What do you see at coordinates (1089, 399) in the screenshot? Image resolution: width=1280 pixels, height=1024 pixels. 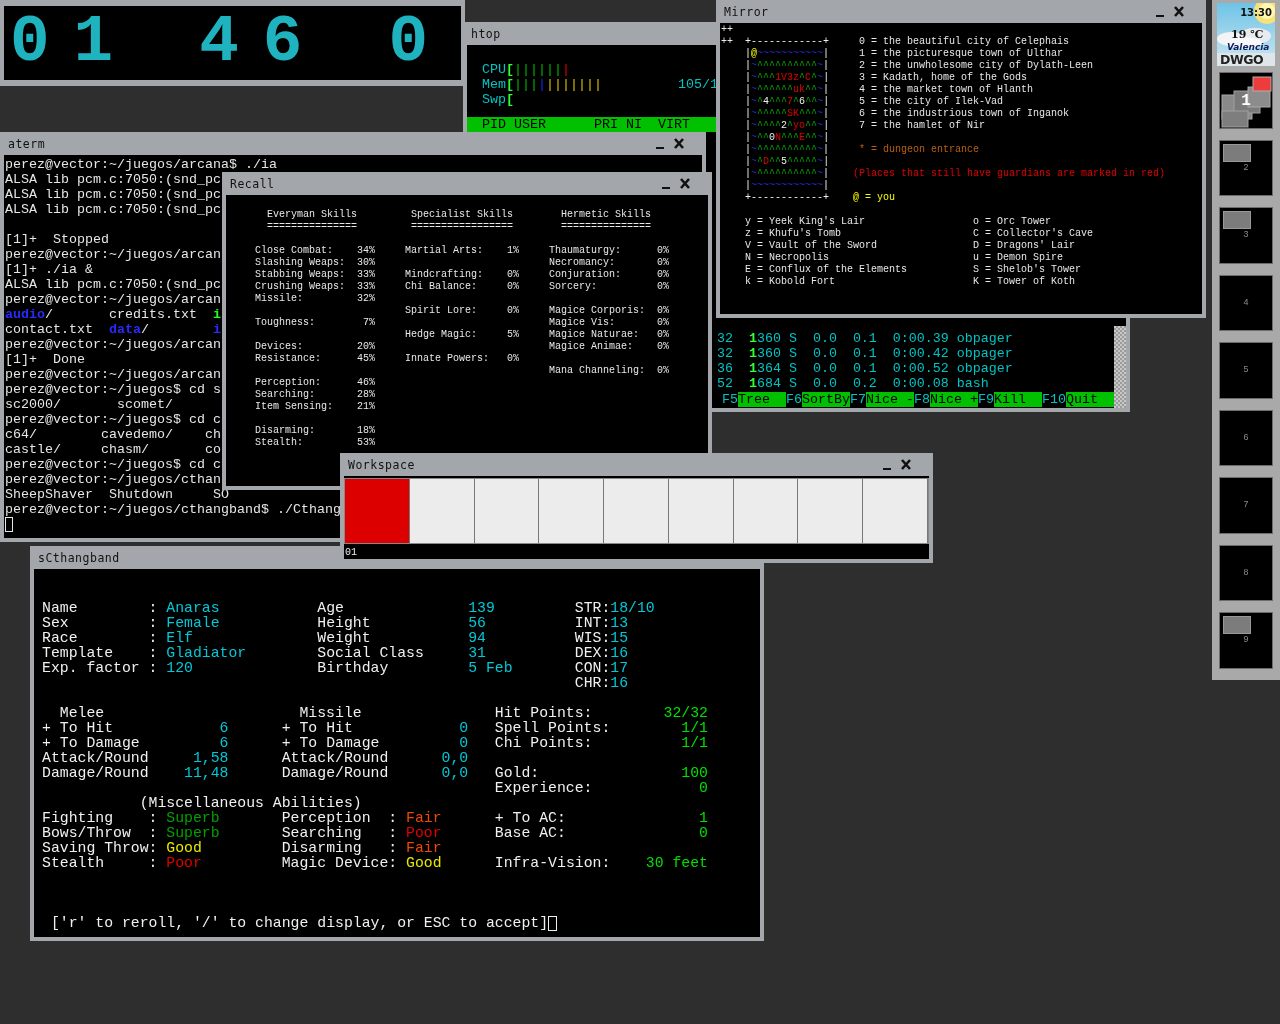 I see `function-key-label: Quit` at bounding box center [1089, 399].